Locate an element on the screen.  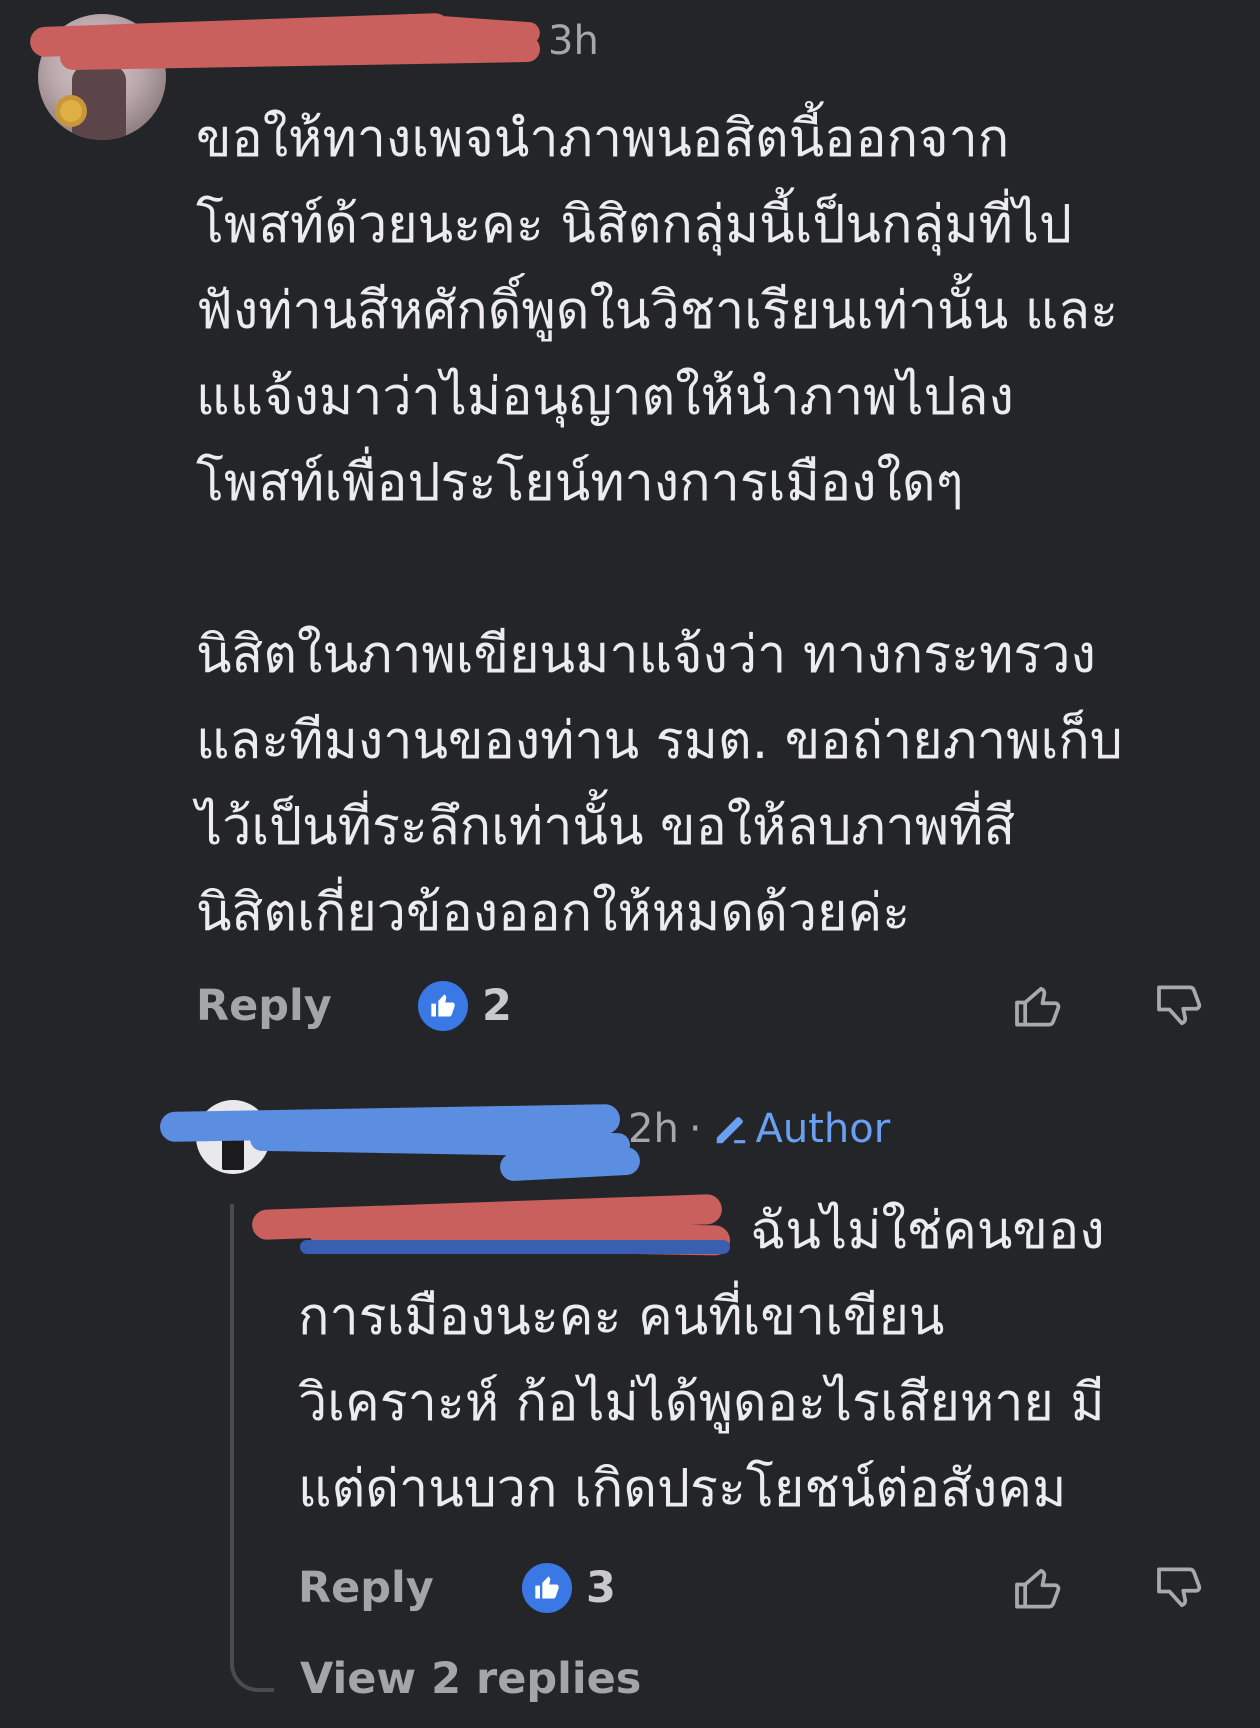
reply-meta: 2h · Author is located at coordinates (759, 1129).